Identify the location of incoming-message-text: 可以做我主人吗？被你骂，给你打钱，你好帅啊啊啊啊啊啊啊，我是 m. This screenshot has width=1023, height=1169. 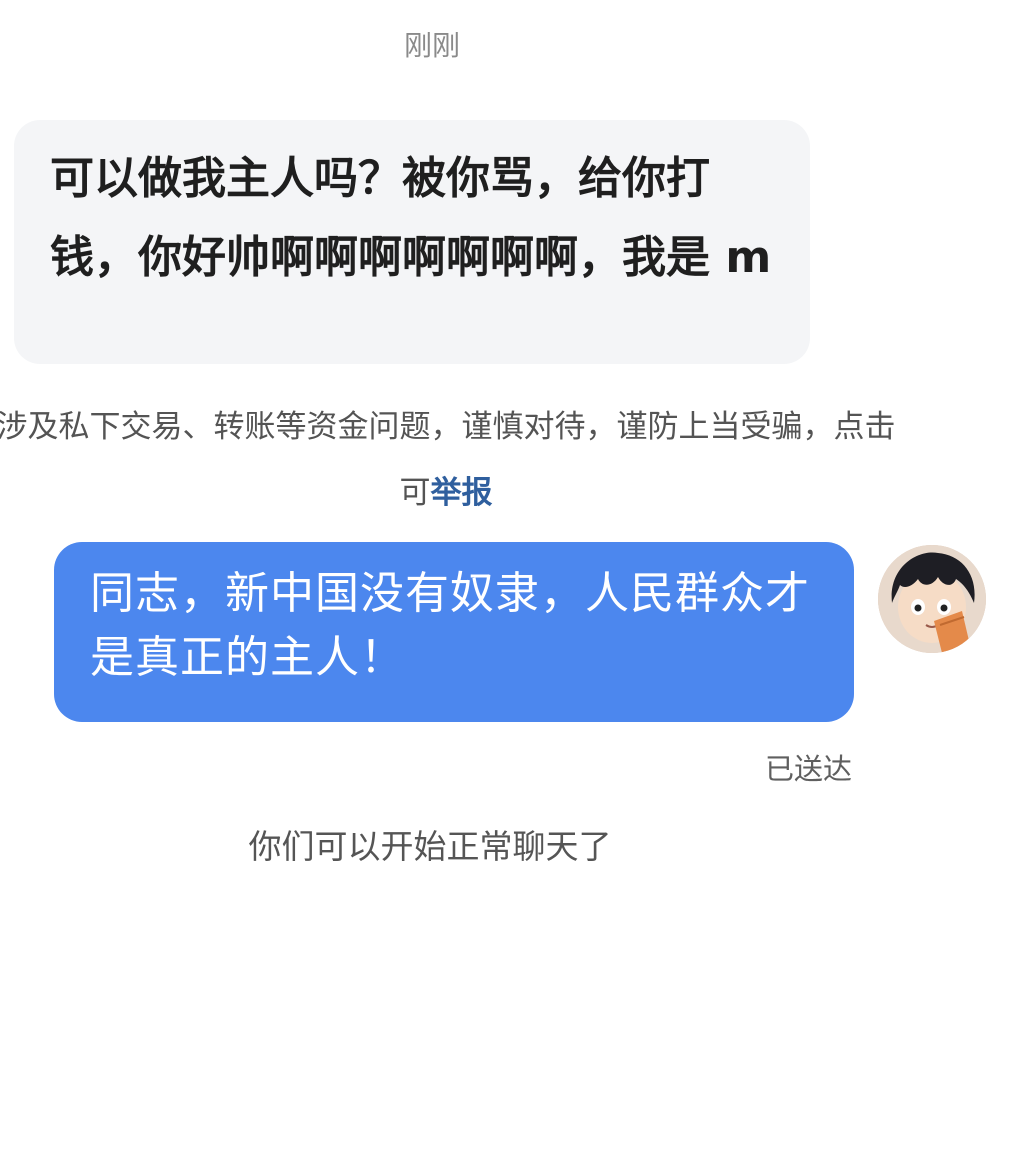
(411, 218).